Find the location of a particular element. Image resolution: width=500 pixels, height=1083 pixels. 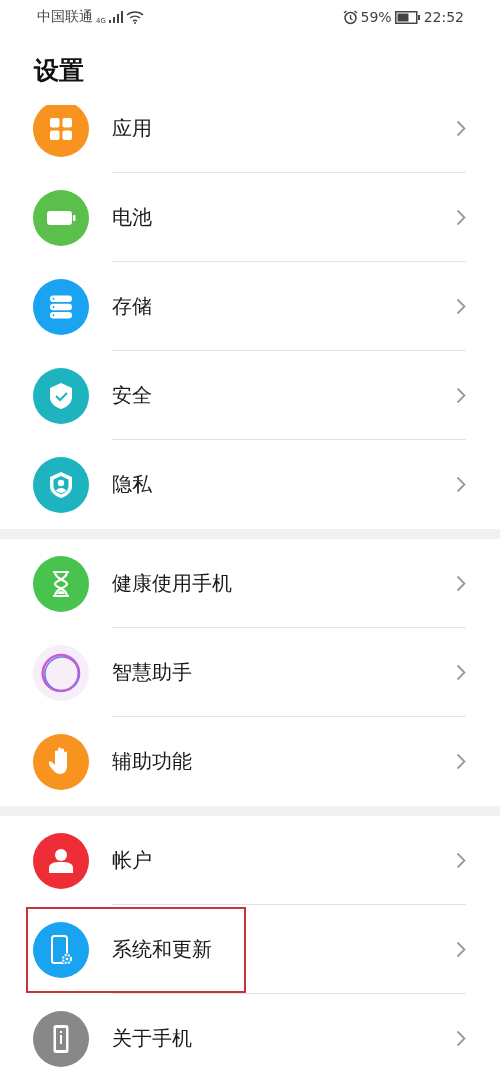

settings-row: 存储 is located at coordinates (250, 306).